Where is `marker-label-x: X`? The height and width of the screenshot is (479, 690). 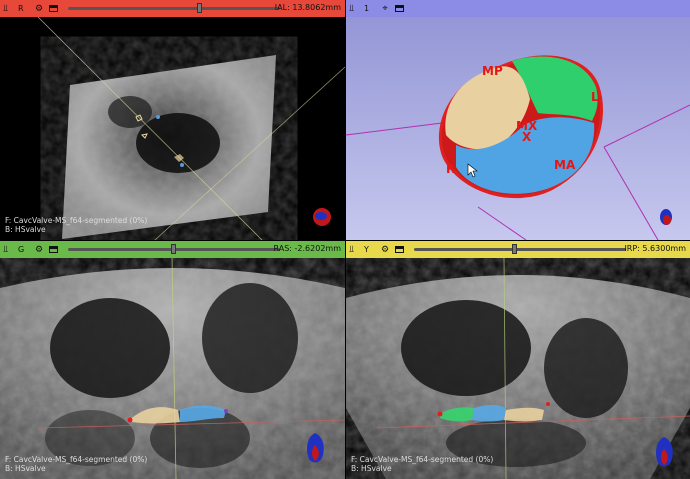
marker-label-x: X is located at coordinates (527, 137).